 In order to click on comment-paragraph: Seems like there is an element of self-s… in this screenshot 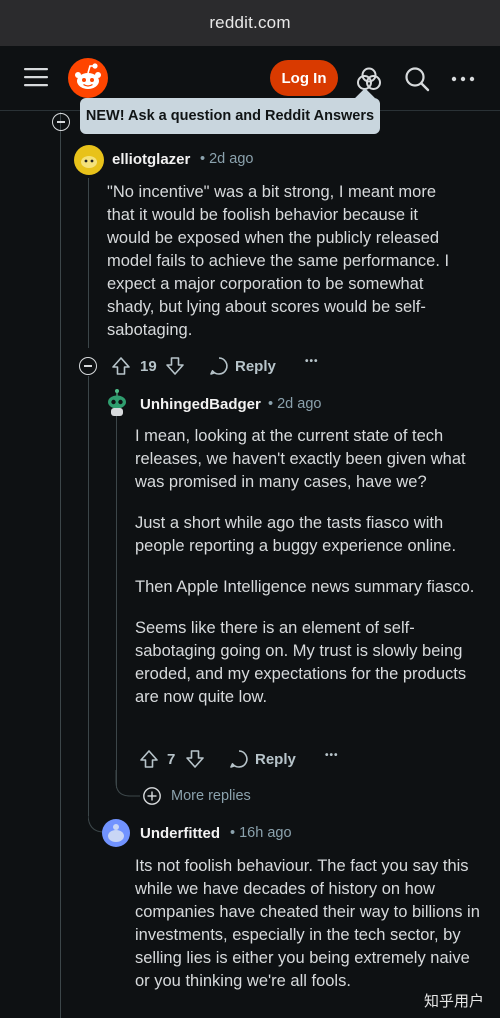, I will do `click(301, 662)`.